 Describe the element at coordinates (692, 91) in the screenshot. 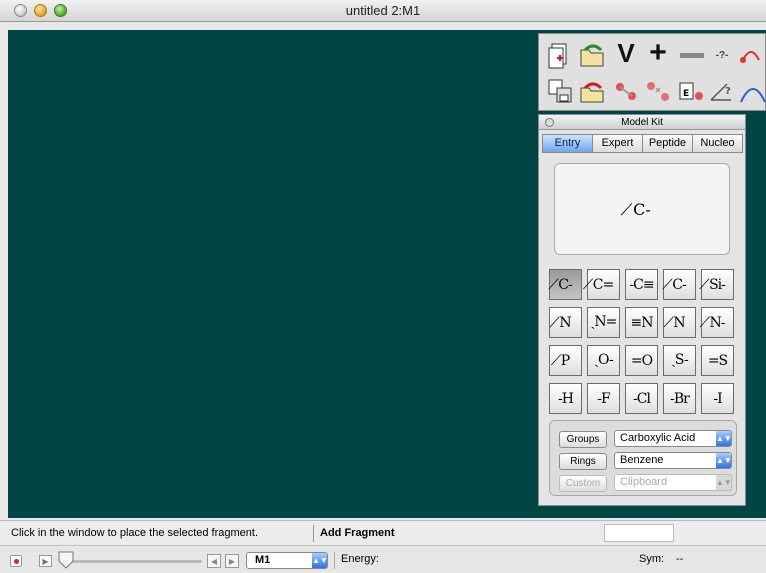

I see `energy-icon: E` at that location.